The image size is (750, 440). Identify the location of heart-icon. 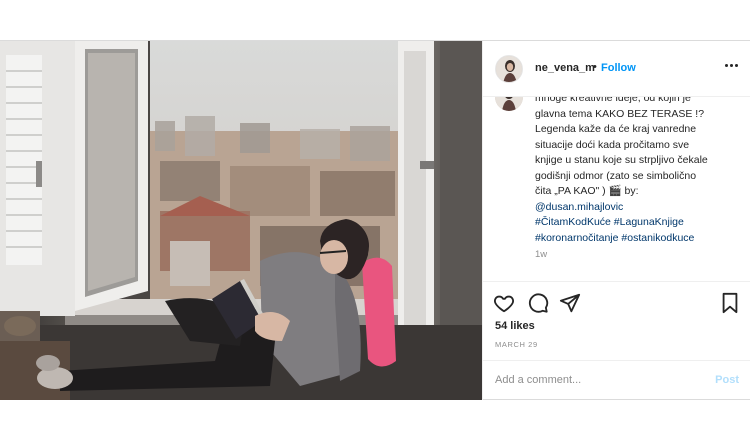
(504, 303).